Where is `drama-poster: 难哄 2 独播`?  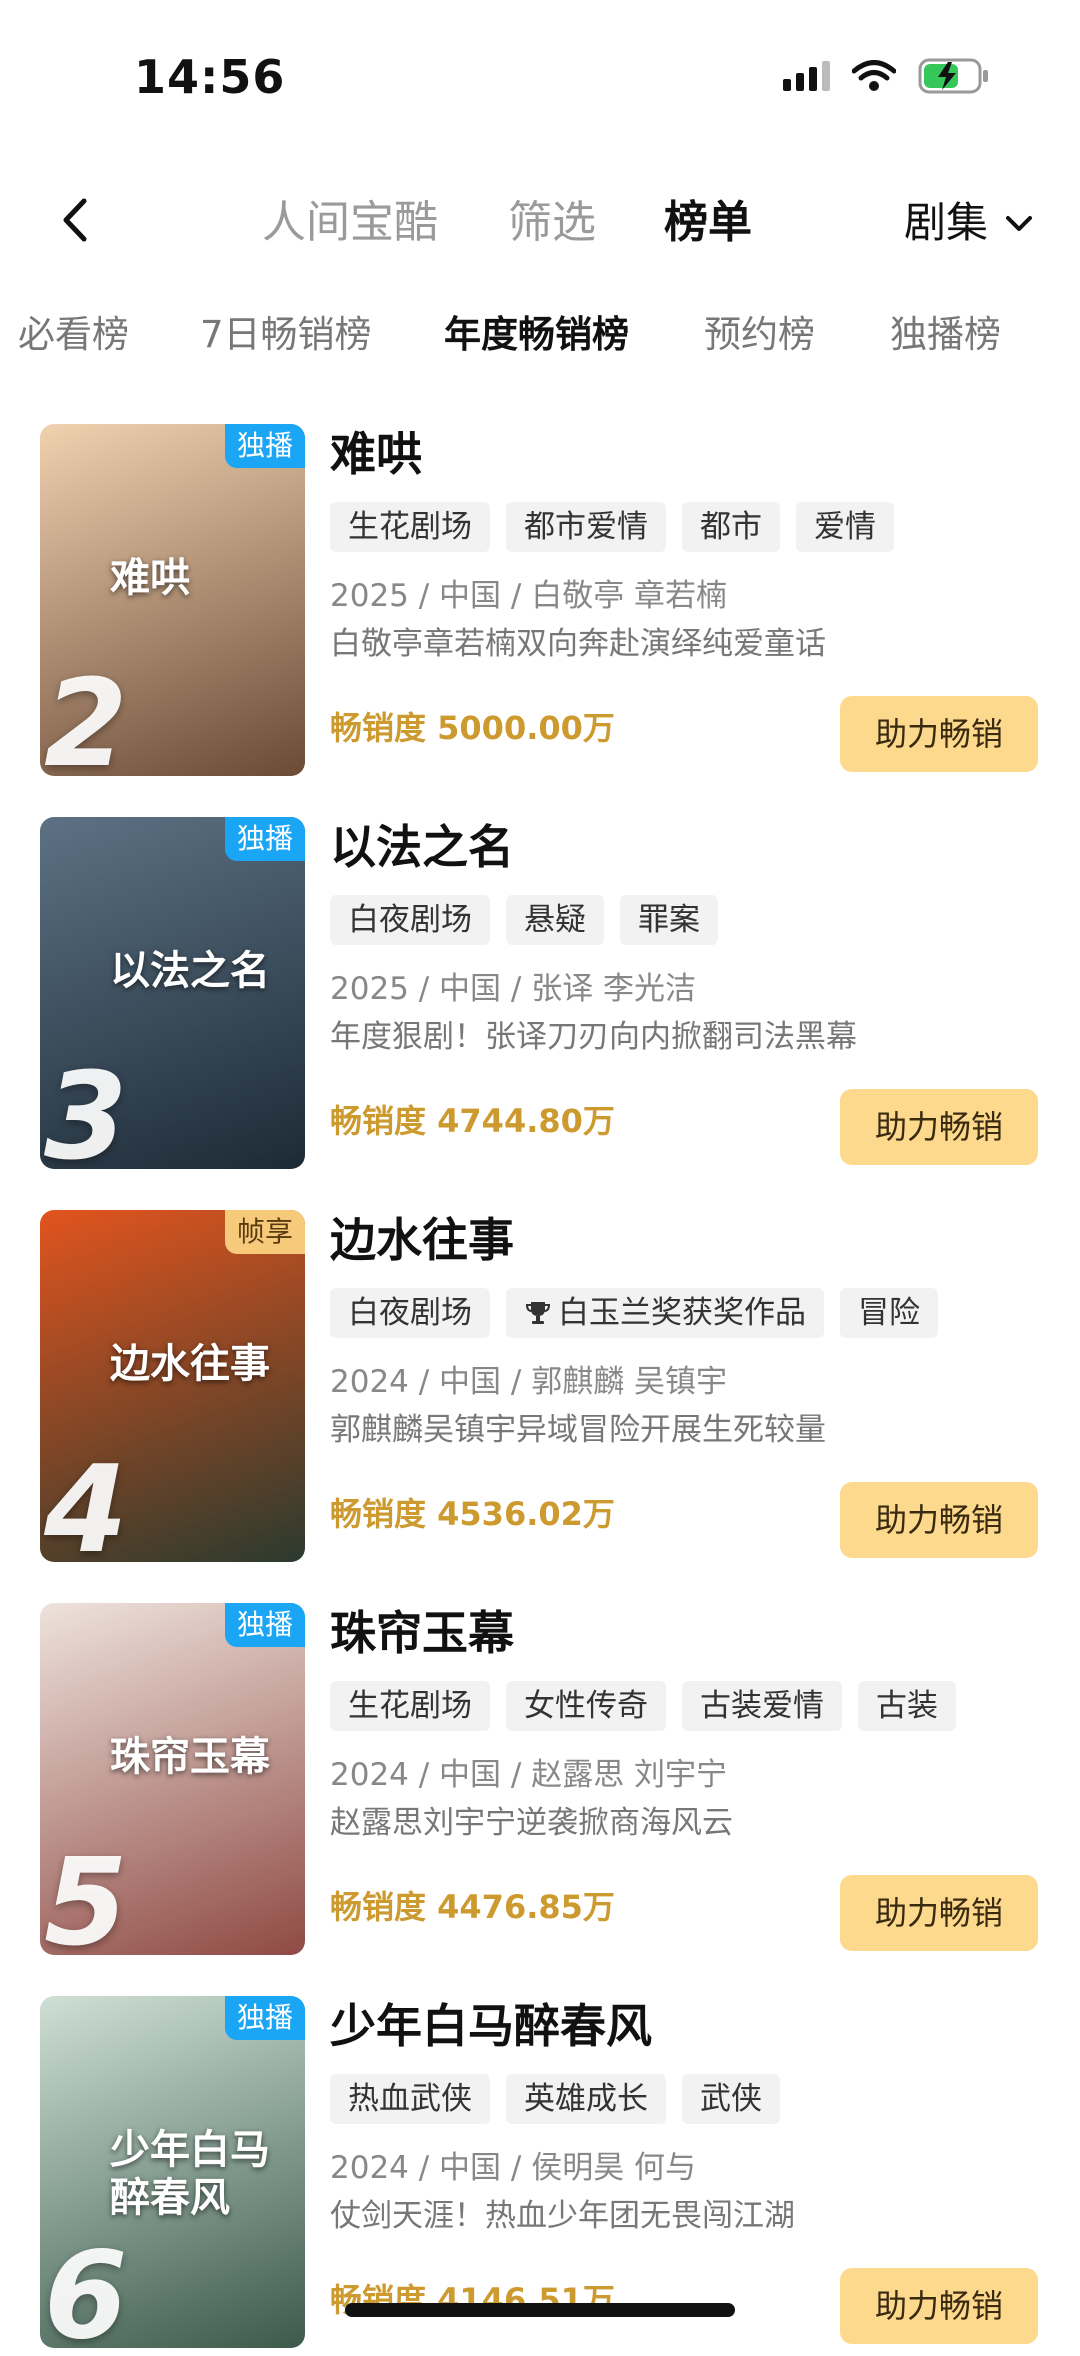
drama-poster: 难哄 2 独播 is located at coordinates (172, 600).